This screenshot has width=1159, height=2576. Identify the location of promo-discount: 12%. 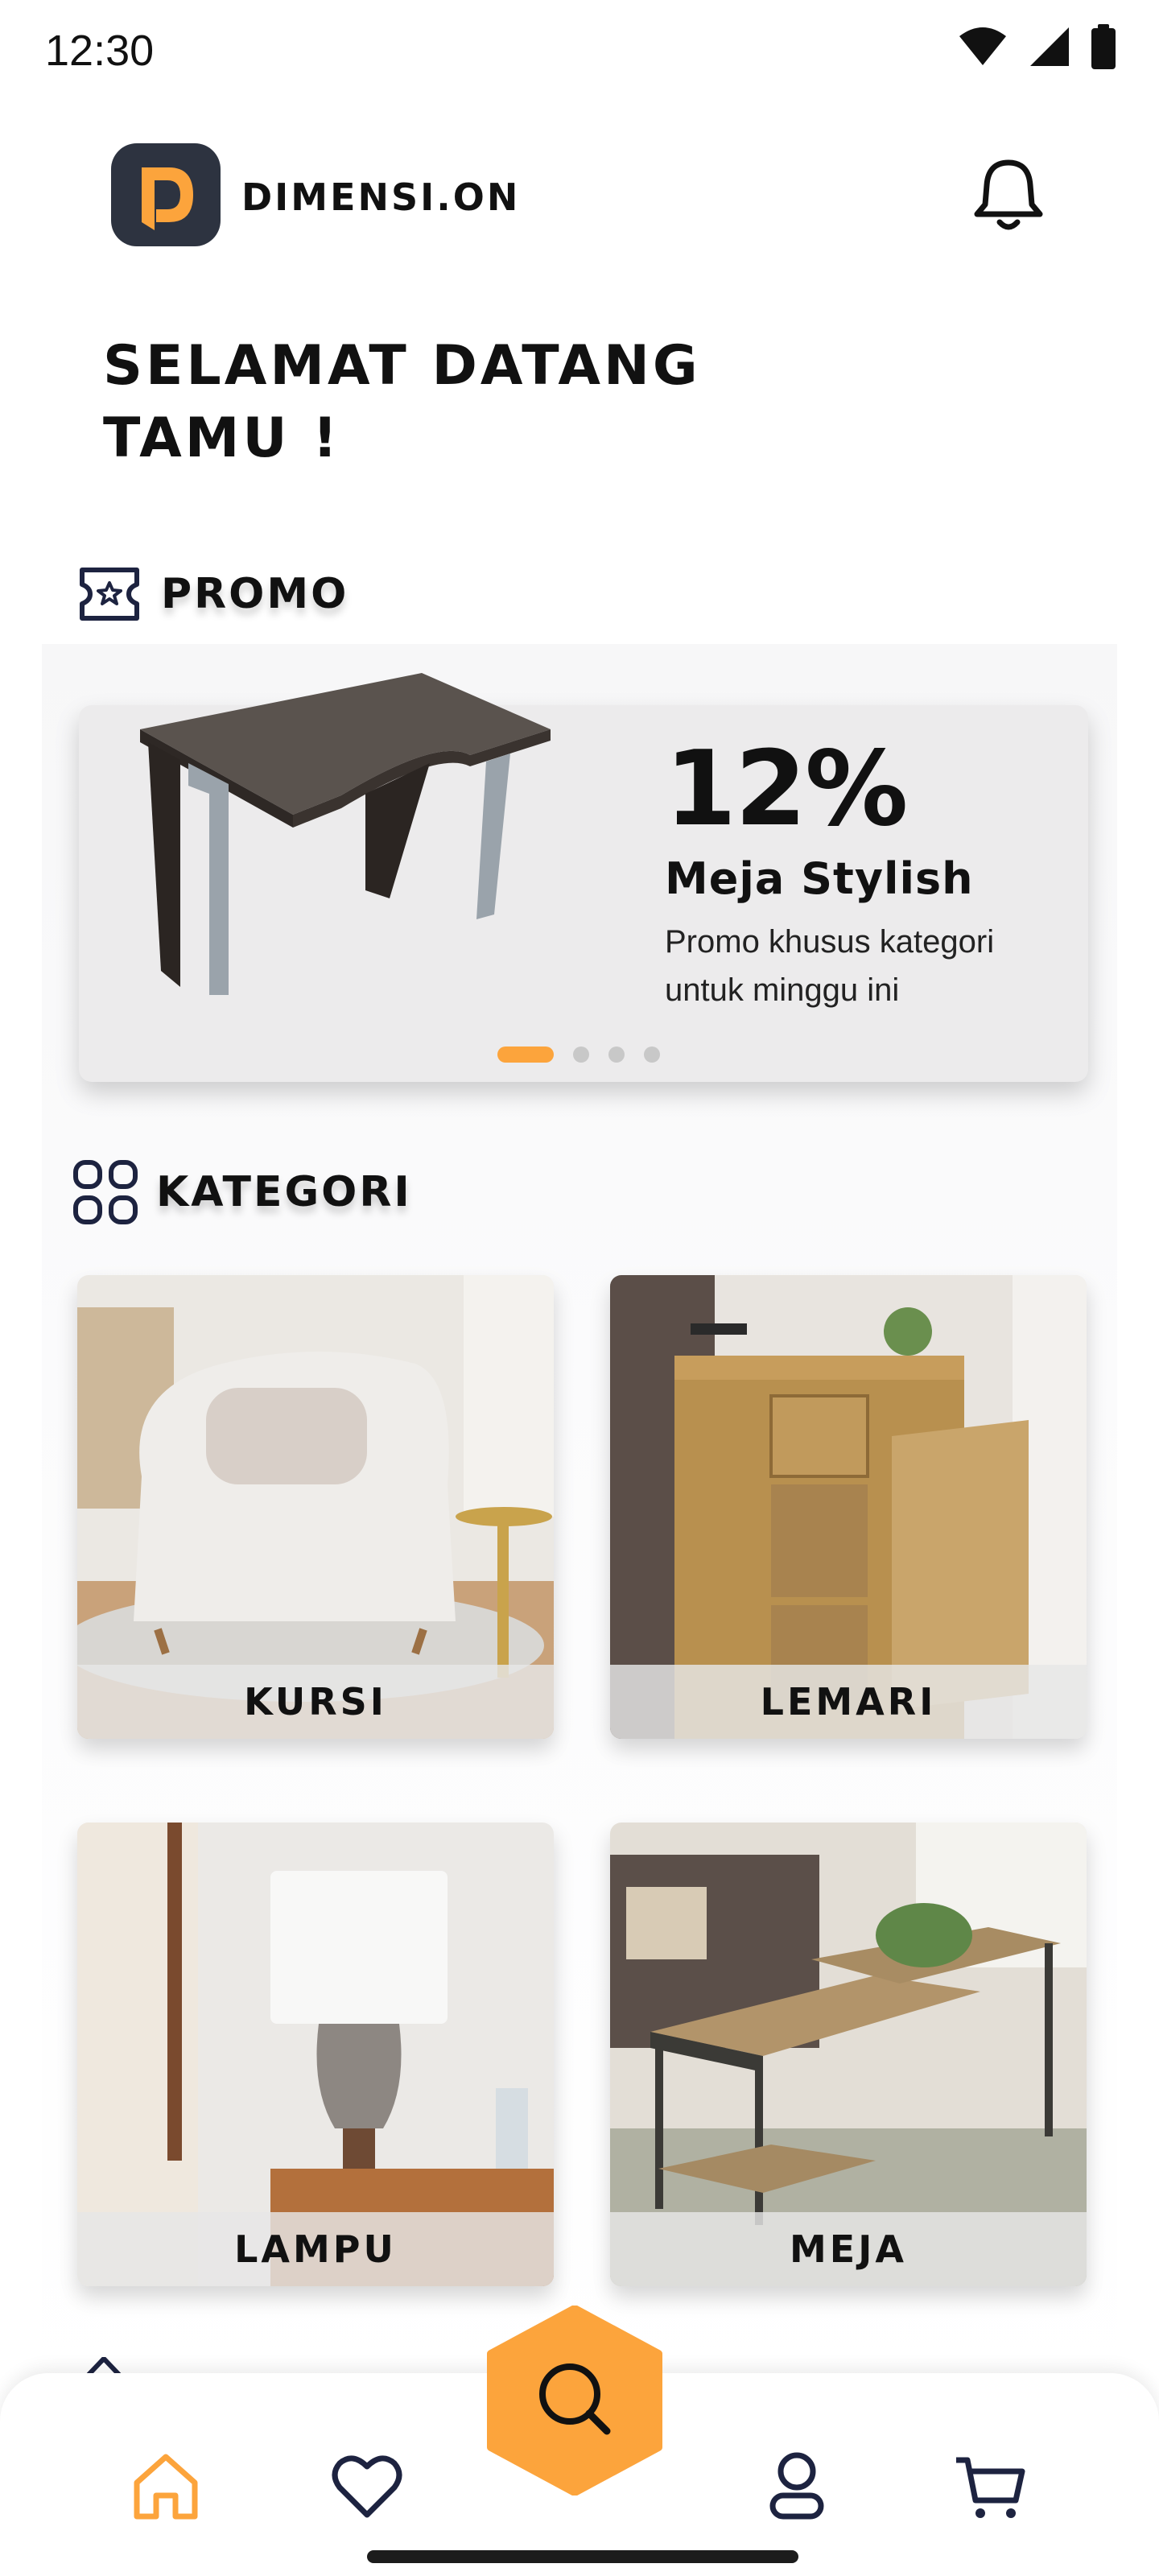
(786, 789).